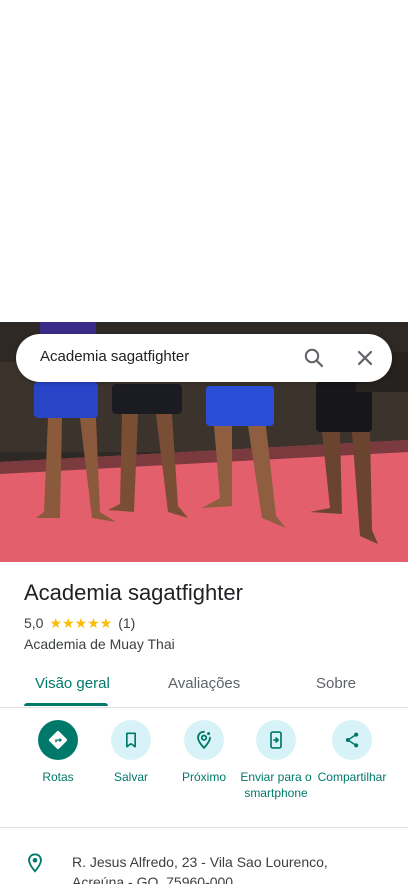 The height and width of the screenshot is (884, 408). I want to click on tab-bar: Visão geral Avaliações Sobre, so click(204, 687).